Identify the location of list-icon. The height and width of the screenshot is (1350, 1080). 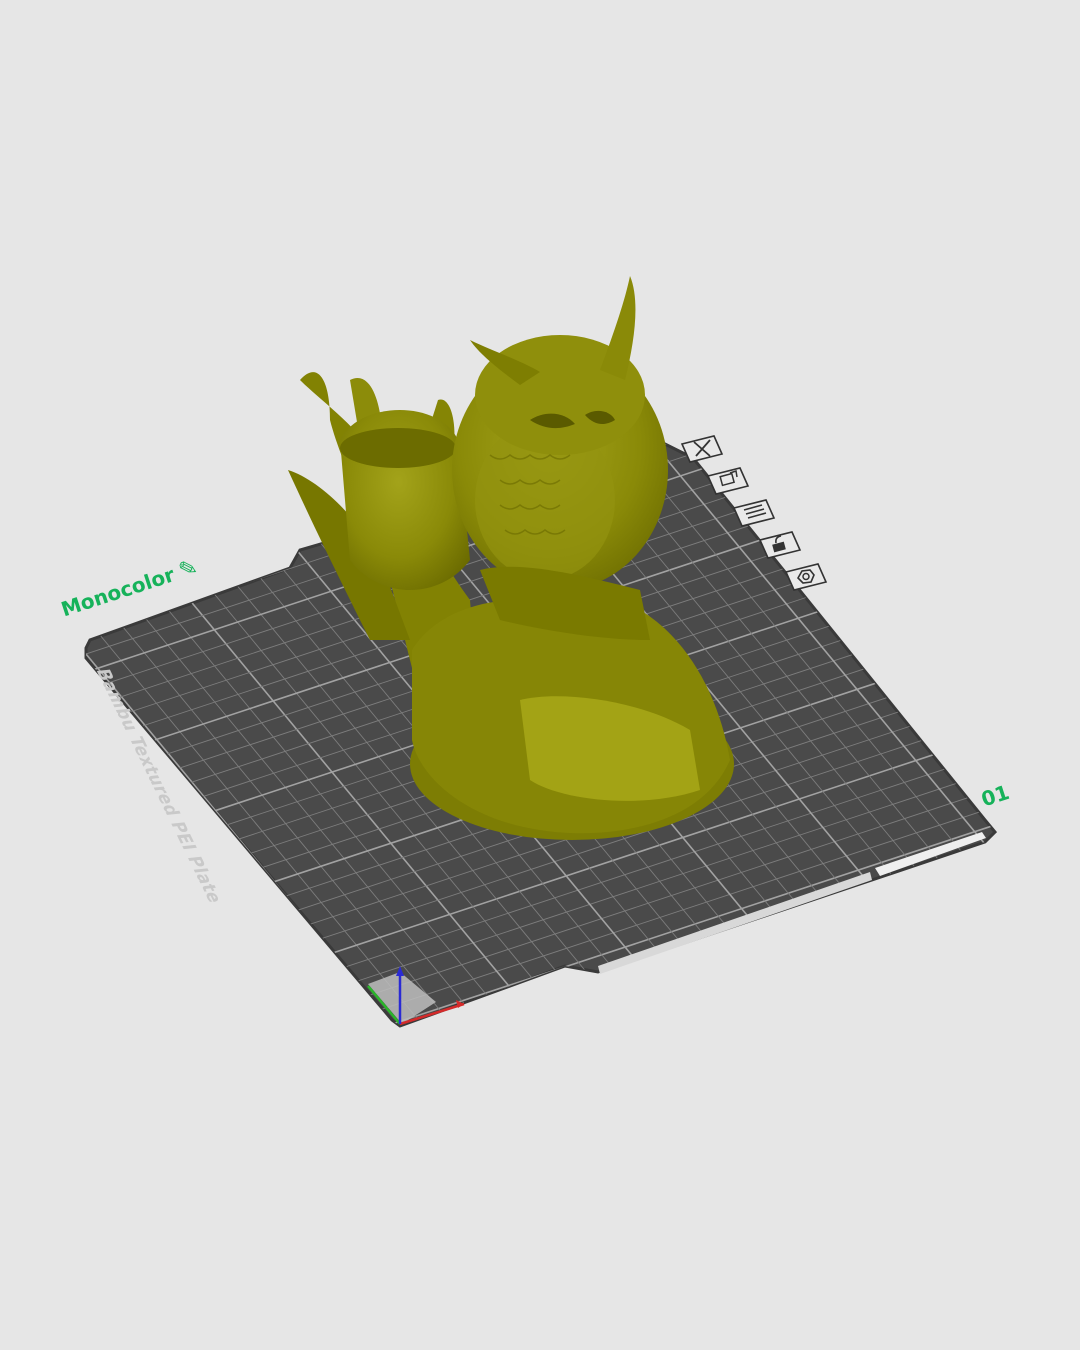
(754, 513).